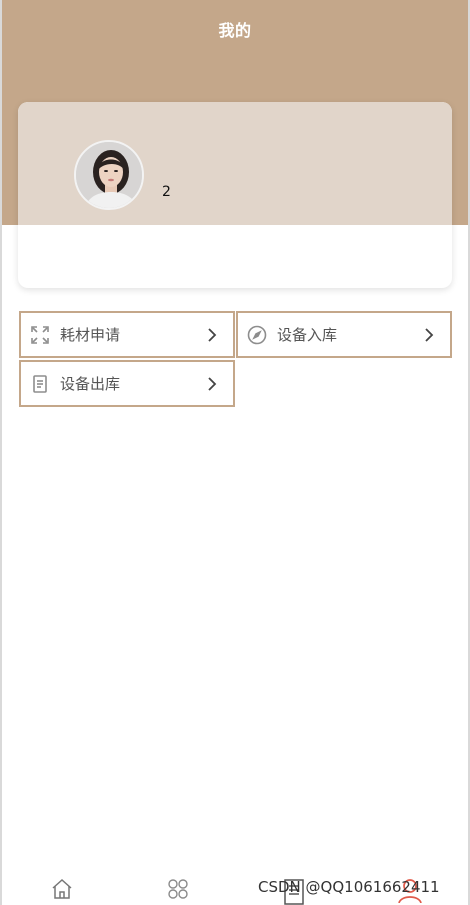 The height and width of the screenshot is (905, 470). What do you see at coordinates (257, 335) in the screenshot?
I see `compass-icon` at bounding box center [257, 335].